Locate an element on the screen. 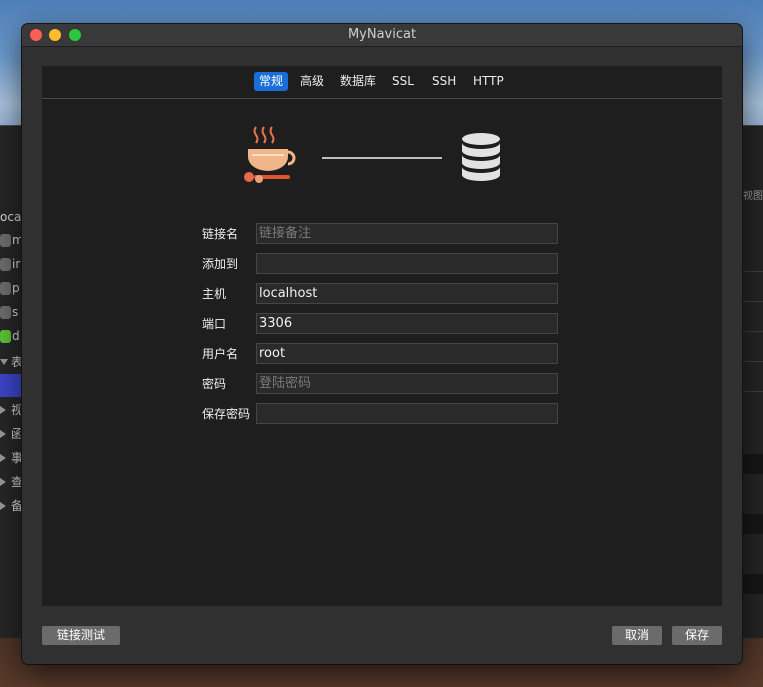 The height and width of the screenshot is (687, 763). tab-ssl: SSL is located at coordinates (403, 81).